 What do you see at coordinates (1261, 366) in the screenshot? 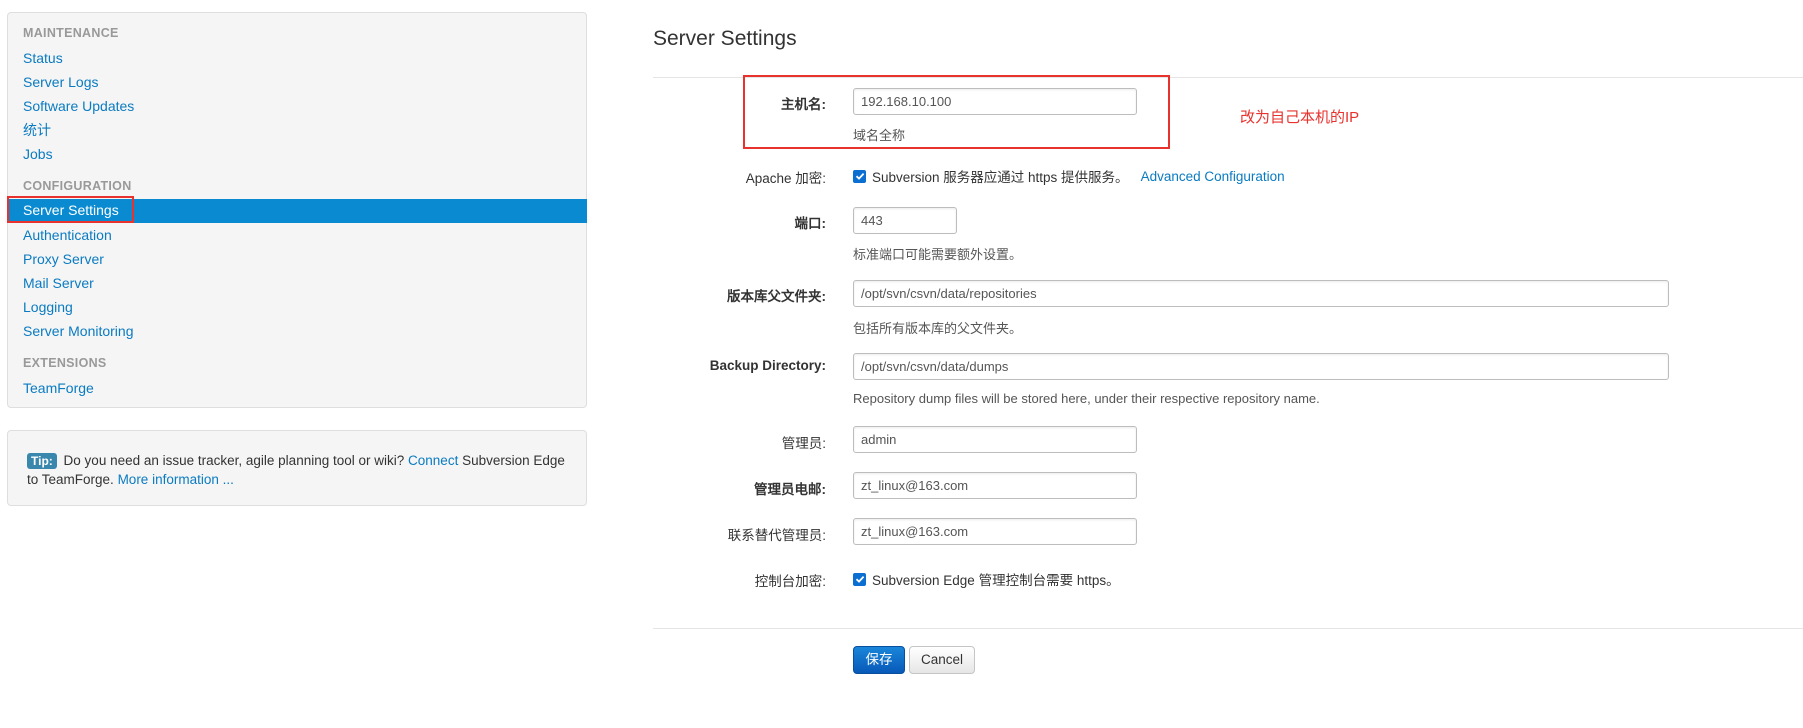
I see `backup-dir-input` at bounding box center [1261, 366].